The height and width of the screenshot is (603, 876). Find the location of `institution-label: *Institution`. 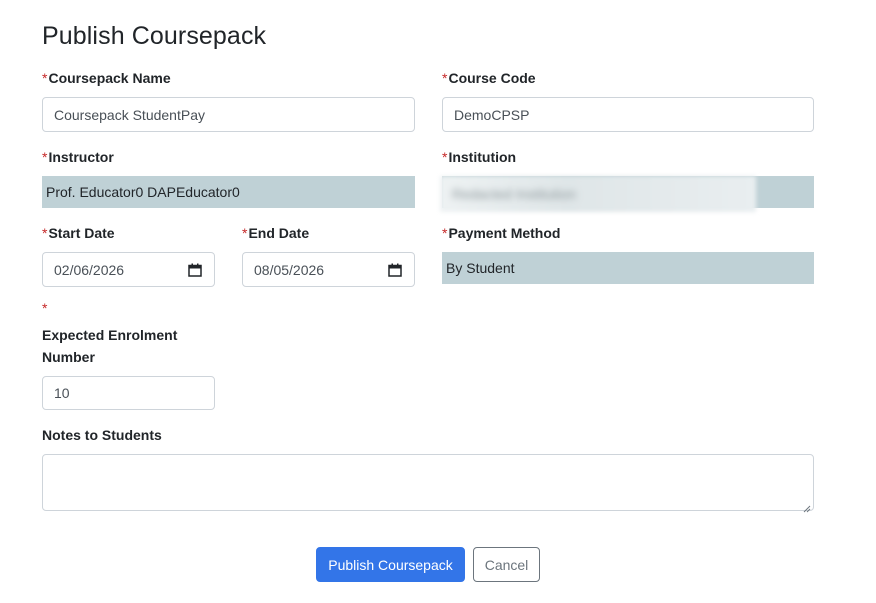

institution-label: *Institution is located at coordinates (479, 157).